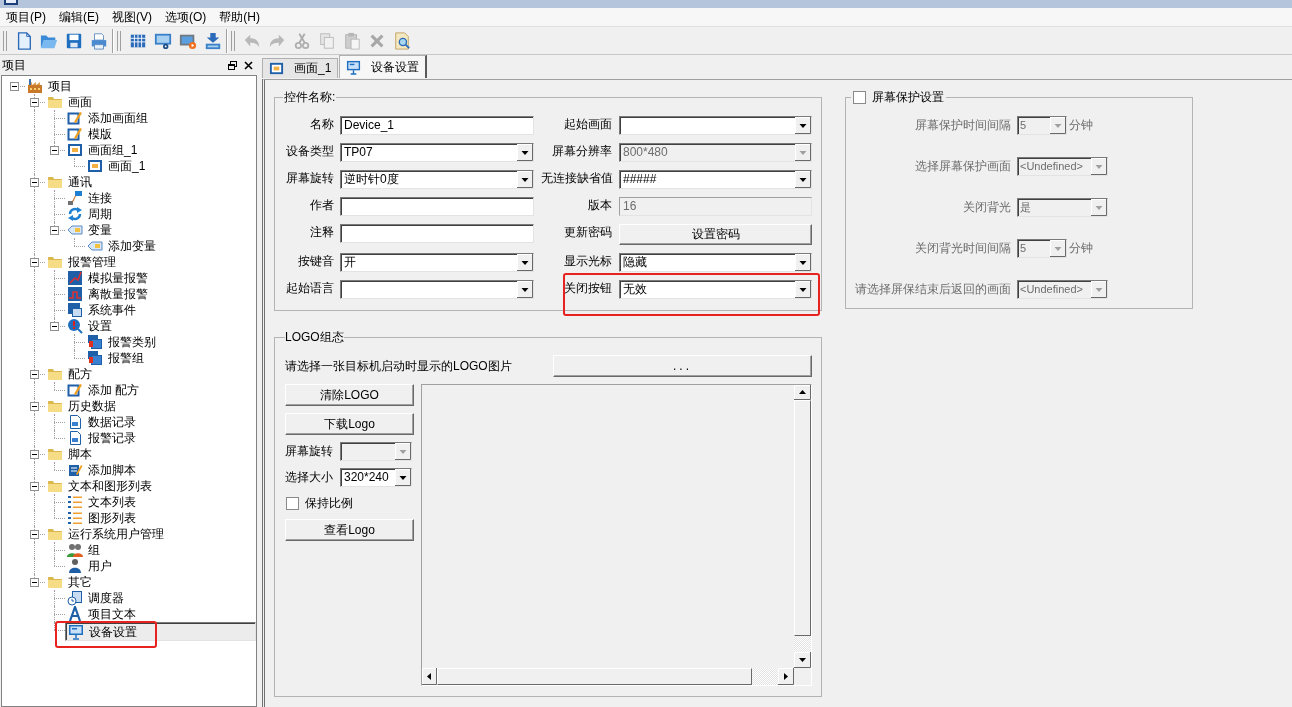 This screenshot has width=1292, height=707. Describe the element at coordinates (160, 438) in the screenshot. I see `tree-item: 报警记录` at that location.